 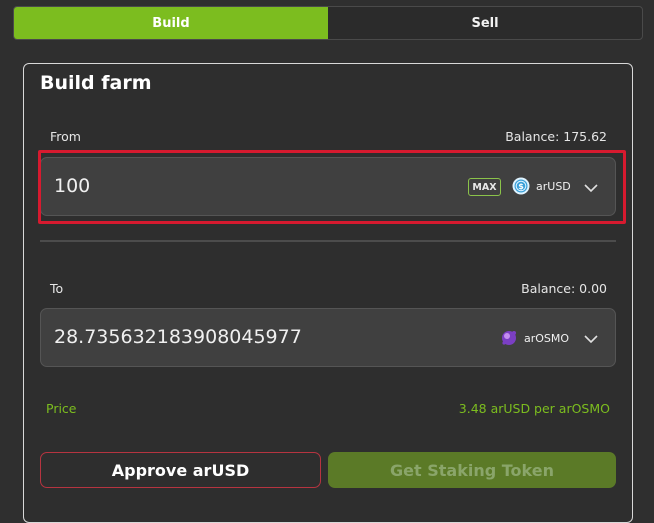 What do you see at coordinates (65, 136) in the screenshot?
I see `from-label: From` at bounding box center [65, 136].